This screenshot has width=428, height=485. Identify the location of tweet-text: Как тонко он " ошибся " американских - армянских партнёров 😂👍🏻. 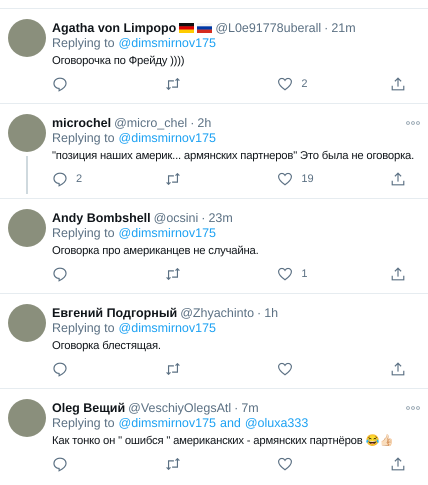
(223, 441).